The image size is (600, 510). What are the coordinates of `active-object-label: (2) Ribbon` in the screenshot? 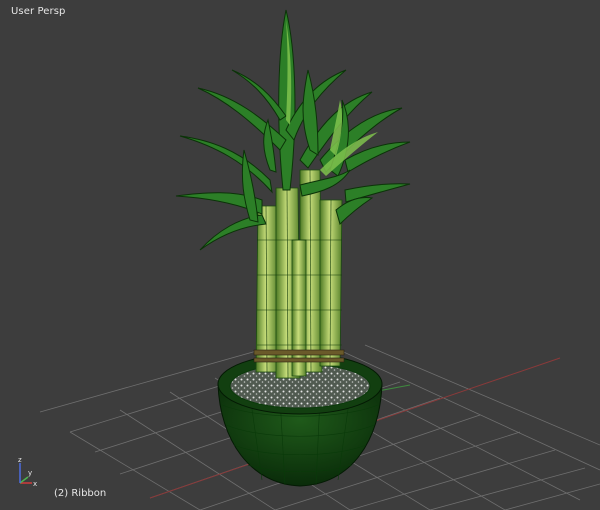 It's located at (80, 493).